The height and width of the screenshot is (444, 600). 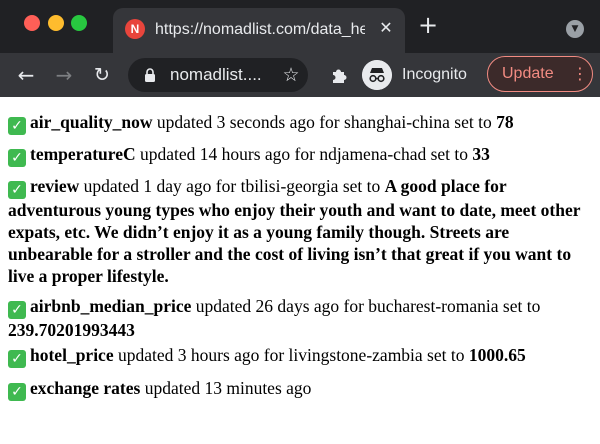 I want to click on entry-value: 1000.65, so click(x=497, y=355).